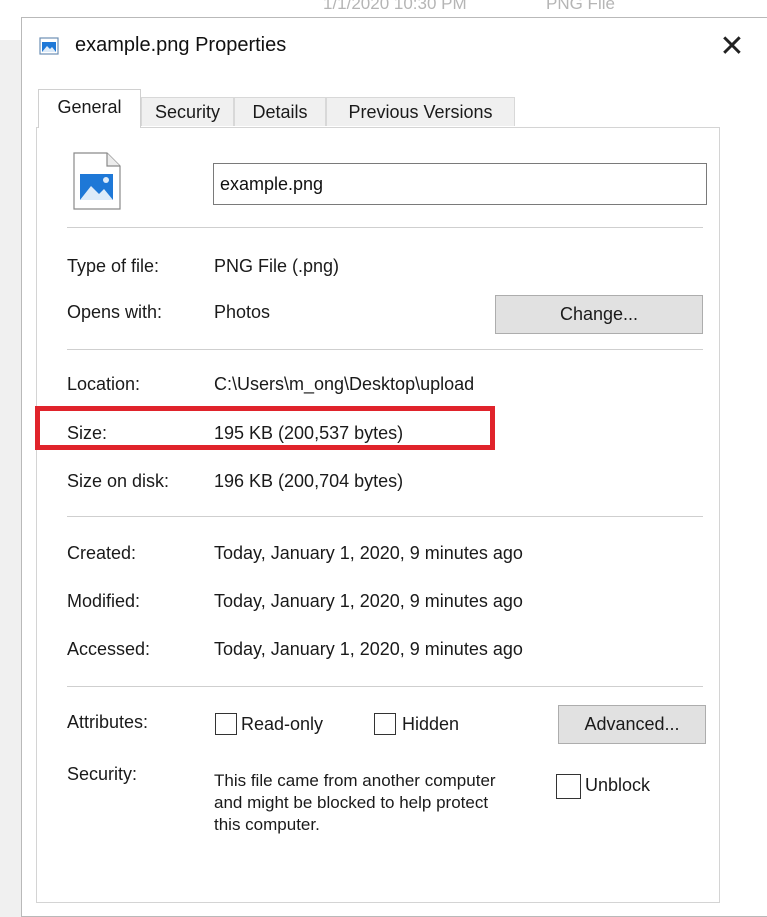 This screenshot has width=767, height=917. What do you see at coordinates (420, 111) in the screenshot?
I see `tab-previous-versions: Previous Versions` at bounding box center [420, 111].